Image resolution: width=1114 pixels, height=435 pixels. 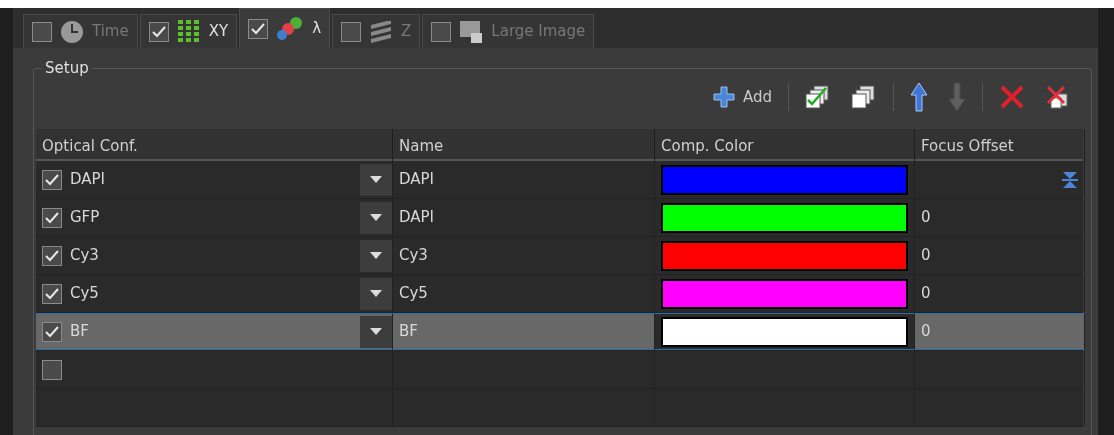 I want to click on tab-label: XY, so click(x=218, y=32).